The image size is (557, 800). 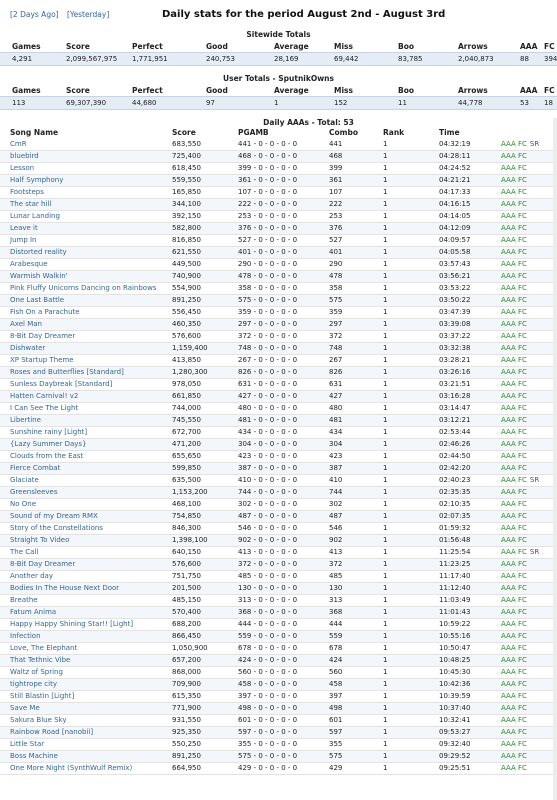 I want to click on col-header: Arrows, so click(x=473, y=90).